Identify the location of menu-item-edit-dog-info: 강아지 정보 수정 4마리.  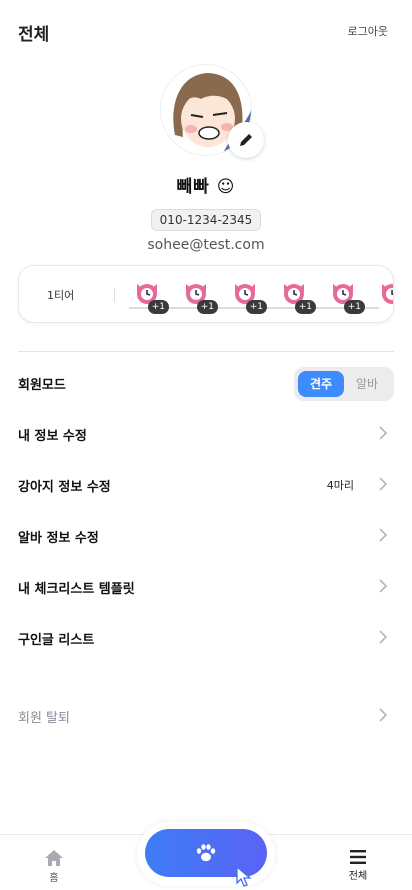
(206, 485).